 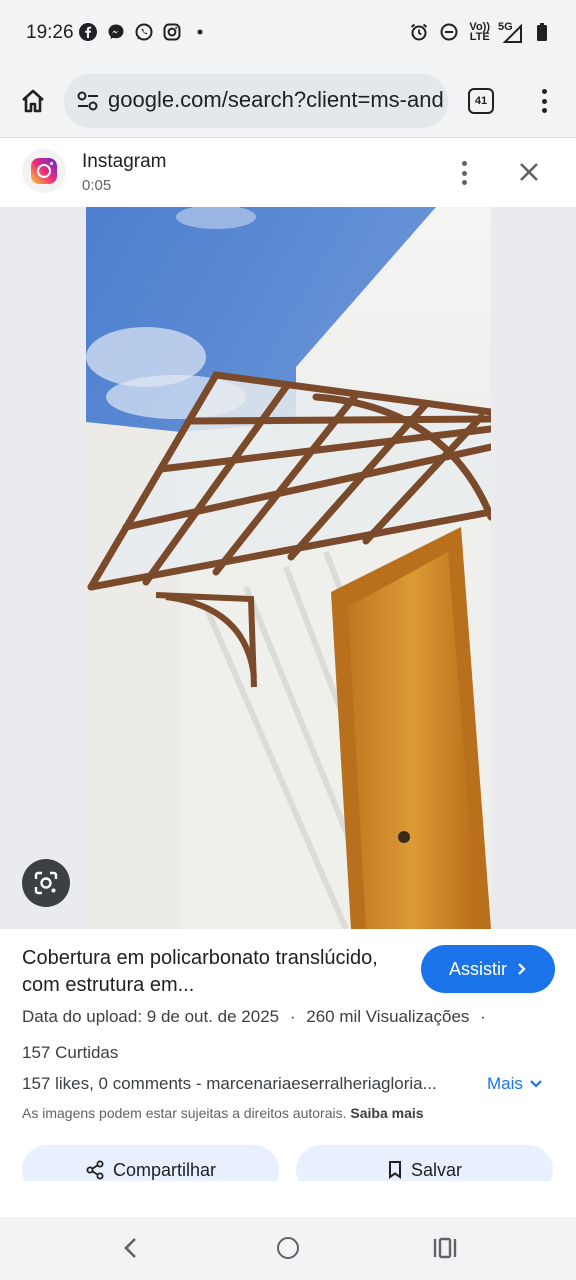 What do you see at coordinates (88, 101) in the screenshot?
I see `site-settings-icon` at bounding box center [88, 101].